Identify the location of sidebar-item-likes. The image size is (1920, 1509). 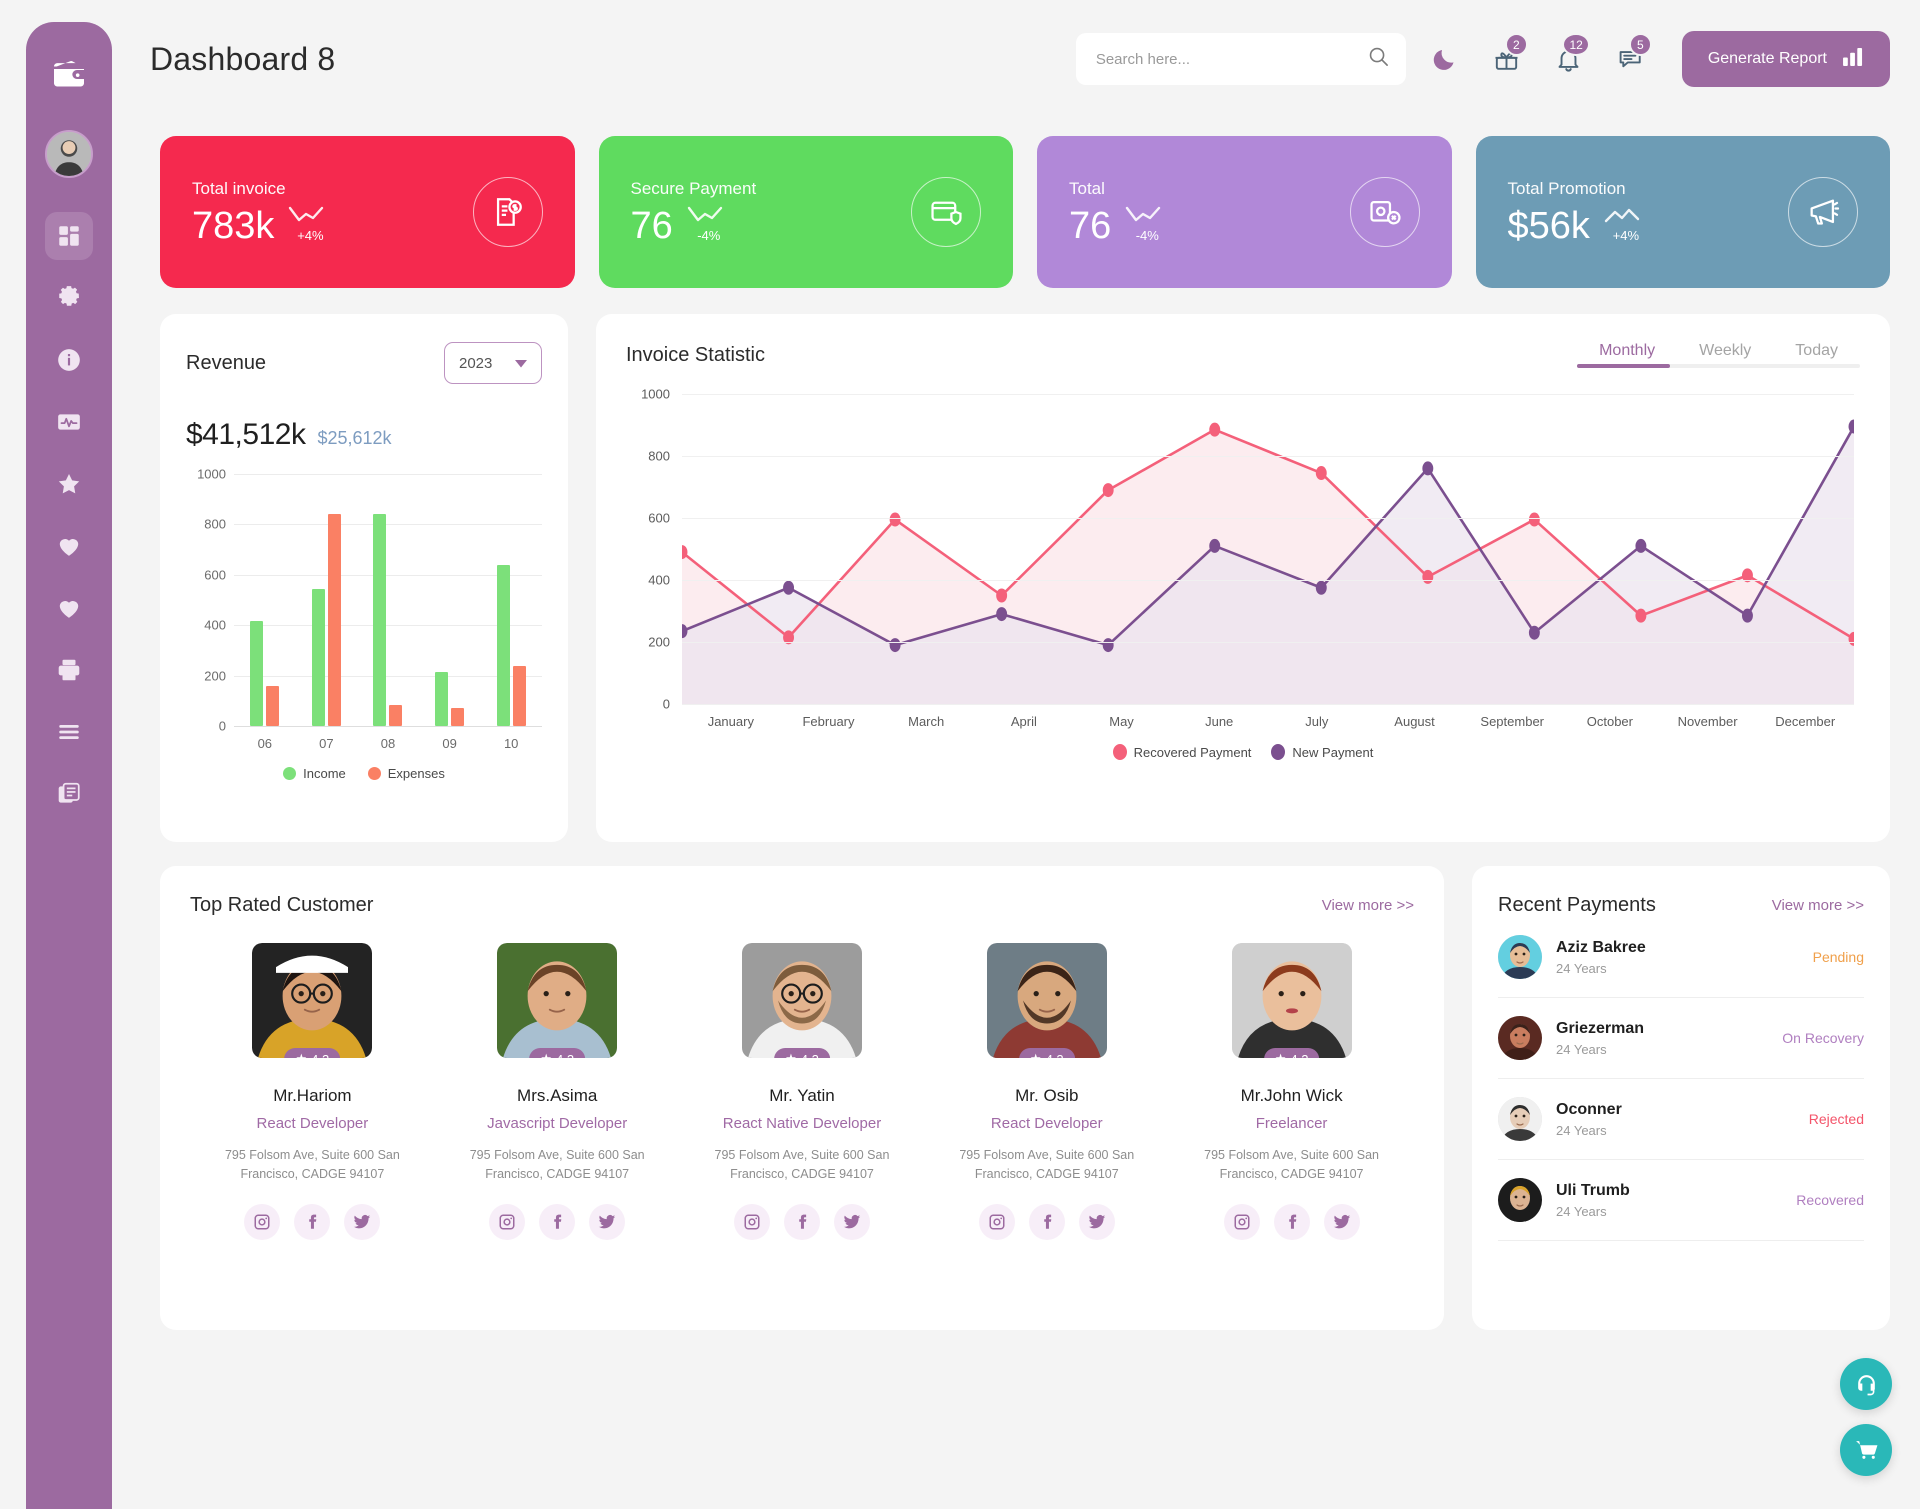
(69, 546).